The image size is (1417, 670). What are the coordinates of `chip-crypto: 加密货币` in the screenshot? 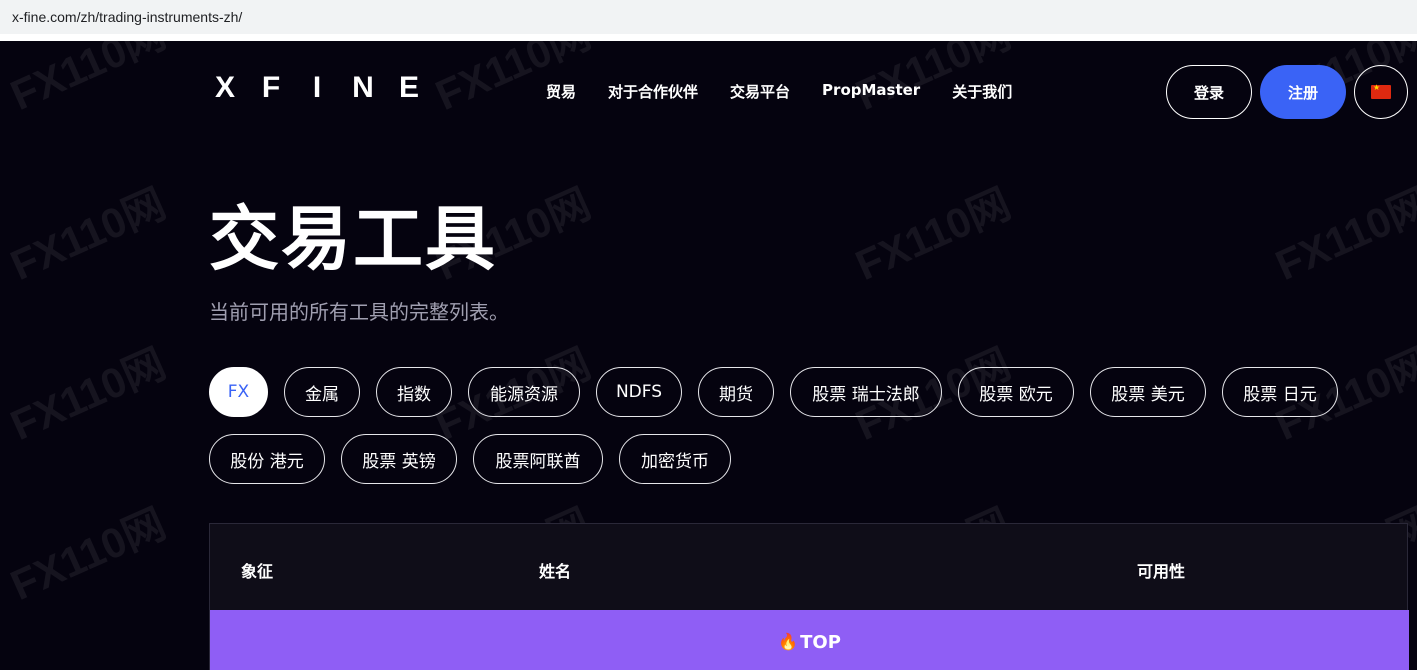 It's located at (675, 459).